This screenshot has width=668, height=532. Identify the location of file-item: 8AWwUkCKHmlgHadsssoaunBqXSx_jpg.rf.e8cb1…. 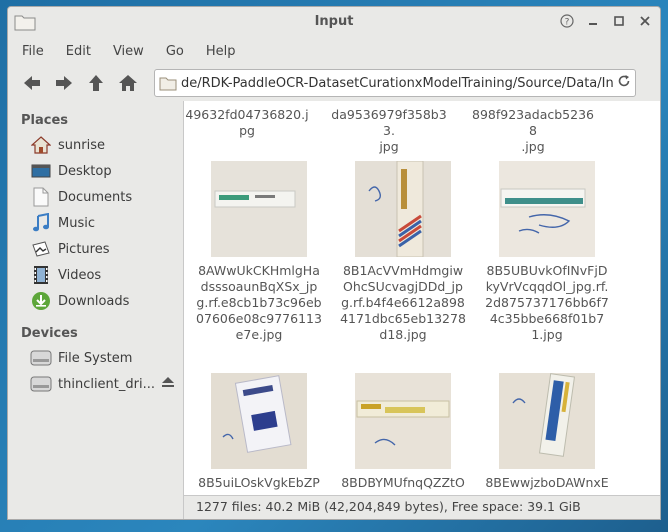
(259, 252).